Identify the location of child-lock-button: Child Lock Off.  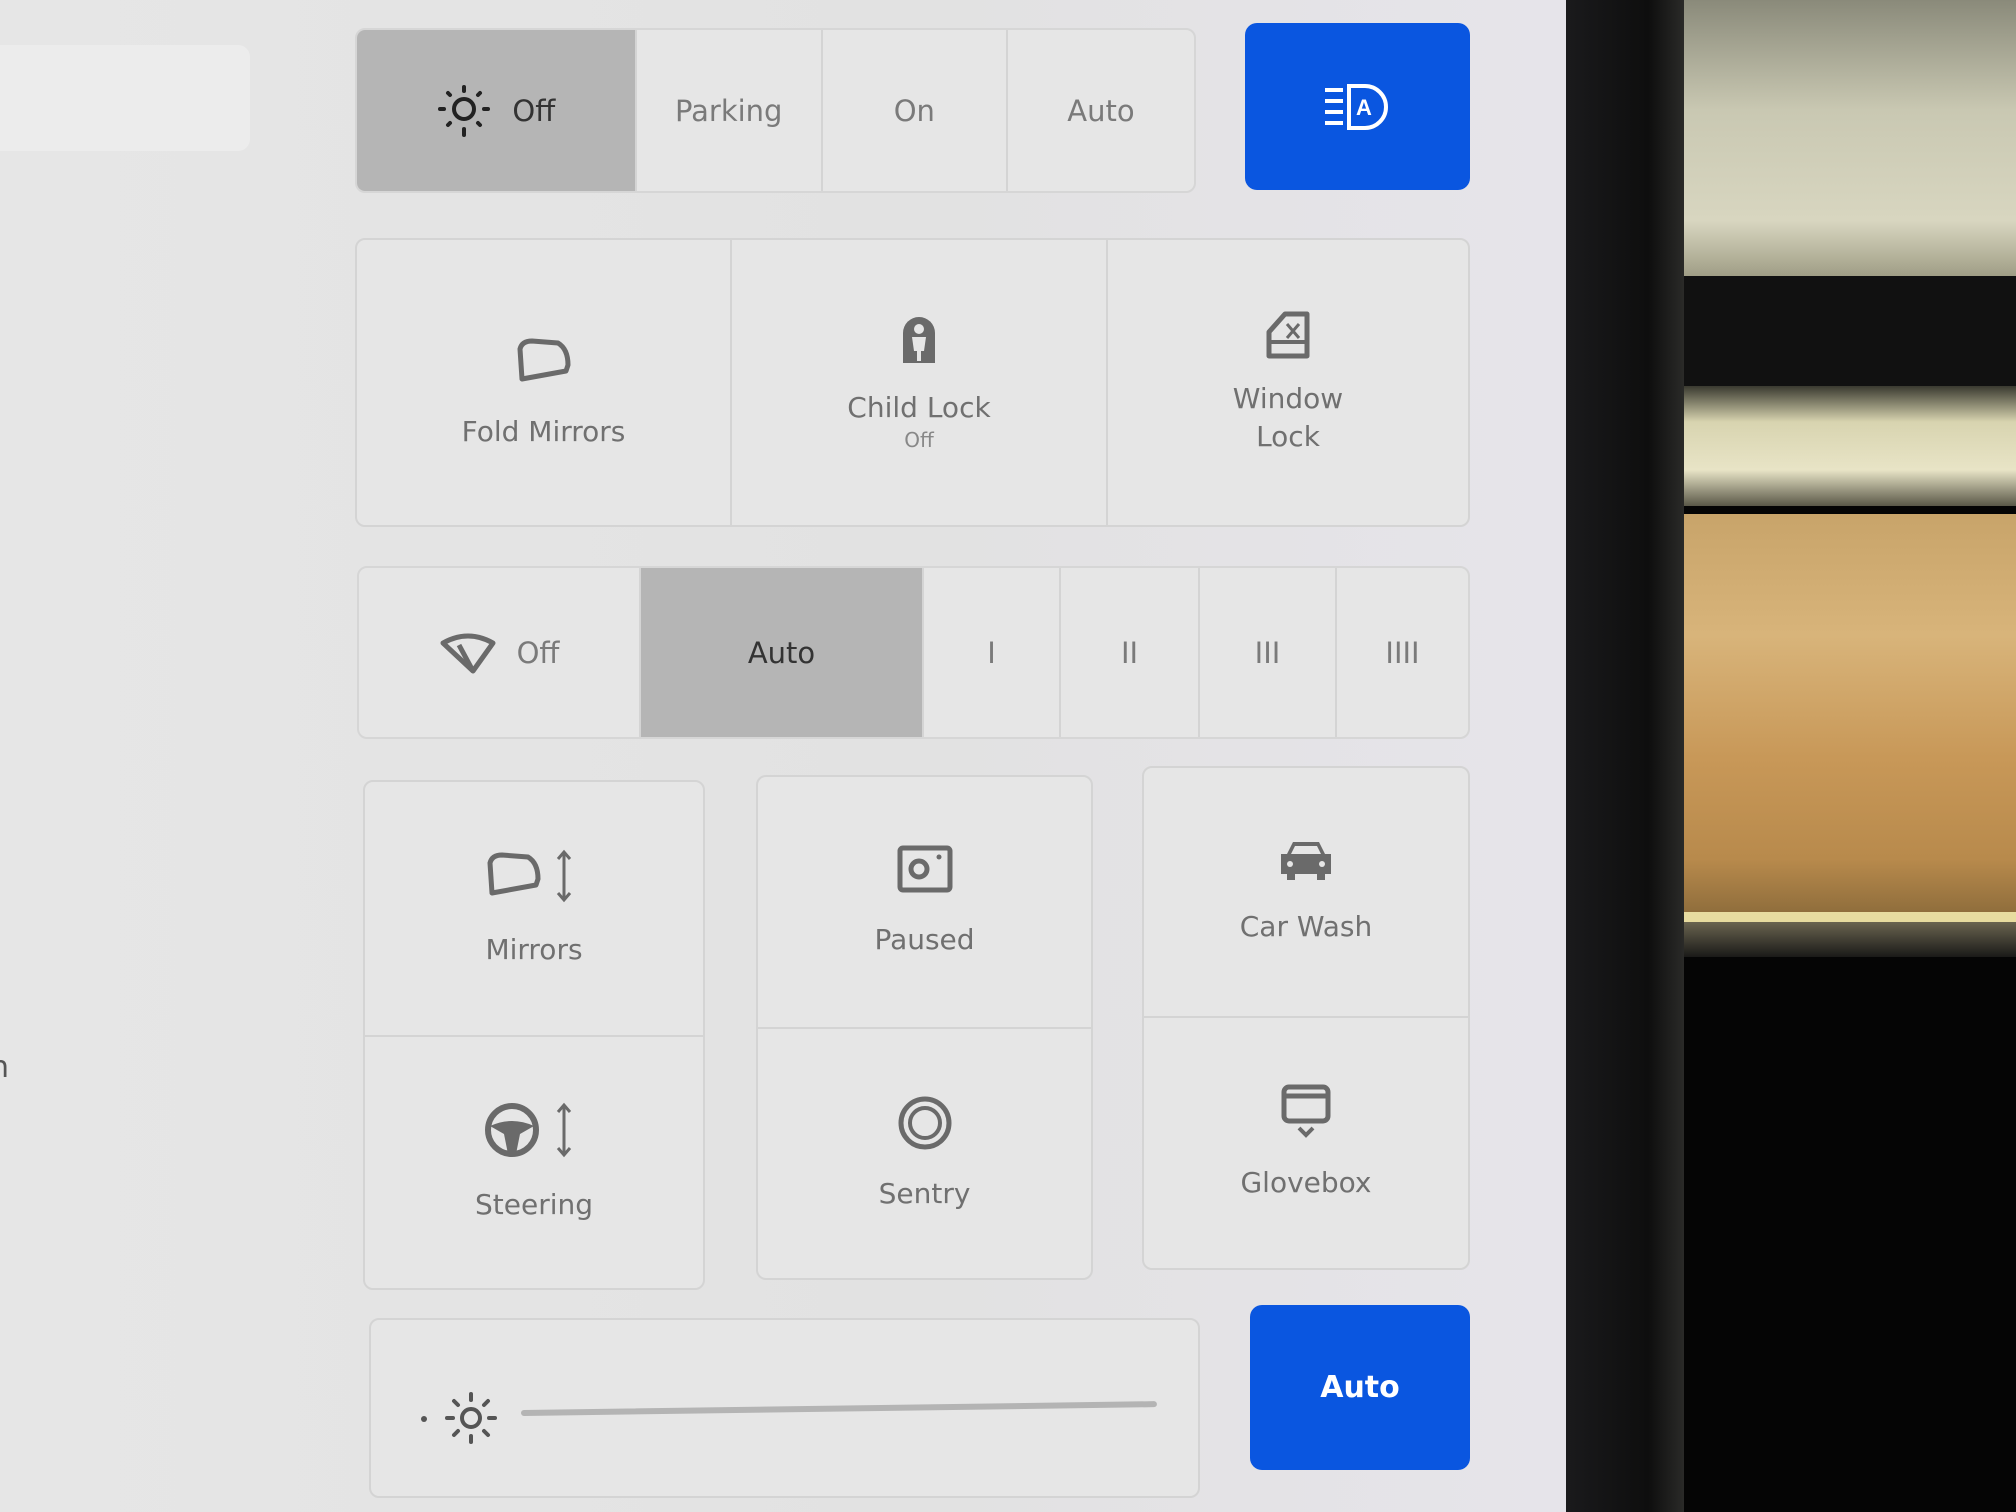
(920, 382).